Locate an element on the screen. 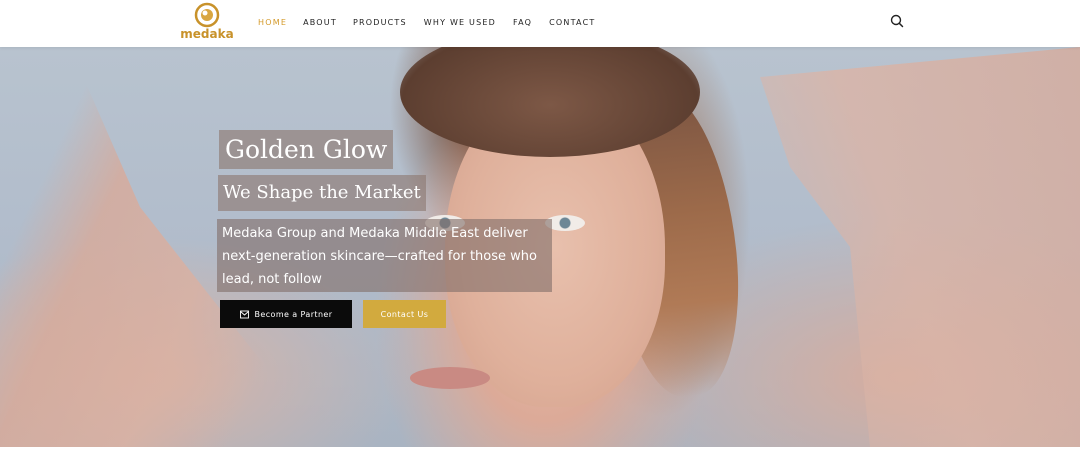 The height and width of the screenshot is (451, 1080). nav-why-we-used: WHY WE USED is located at coordinates (460, 22).